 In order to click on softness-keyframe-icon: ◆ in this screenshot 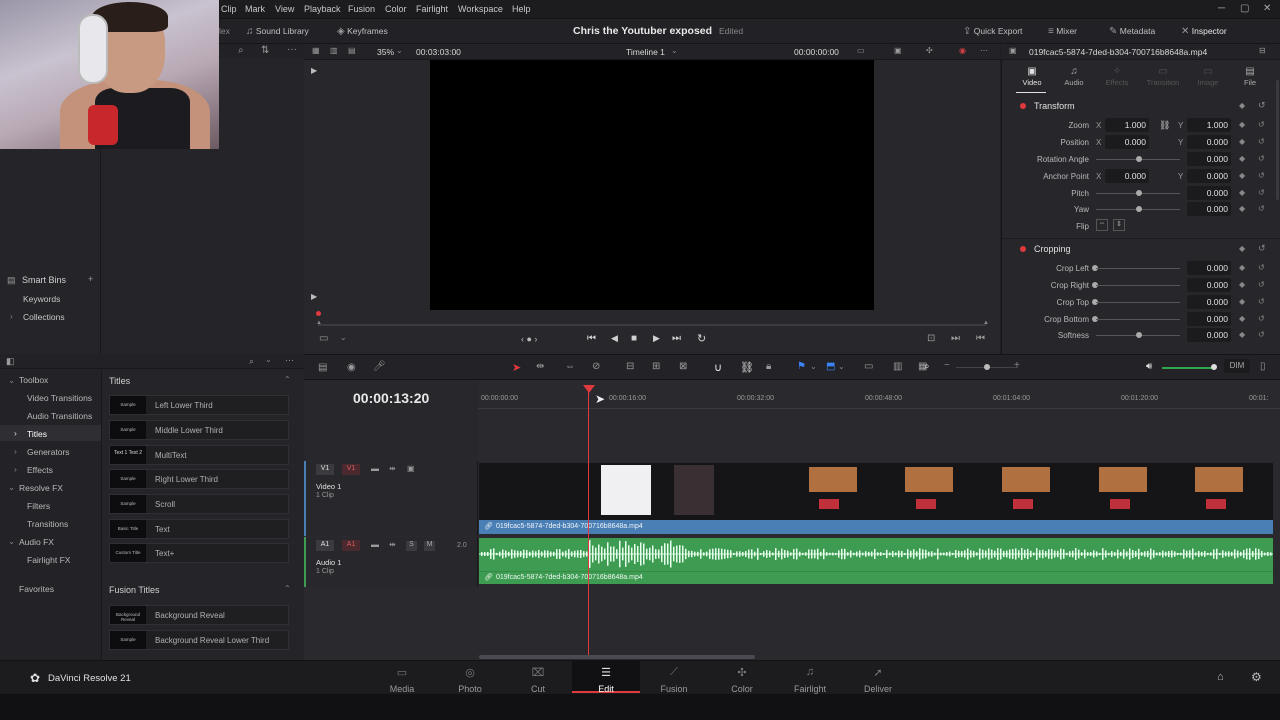, I will do `click(1242, 334)`.